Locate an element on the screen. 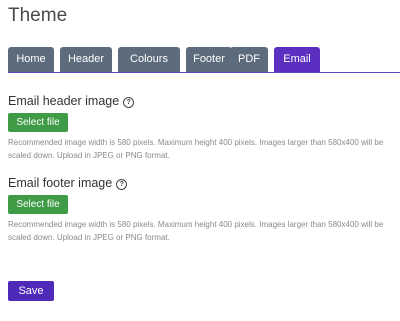 The height and width of the screenshot is (321, 400). email-header-select-file-button: Select file is located at coordinates (38, 122).